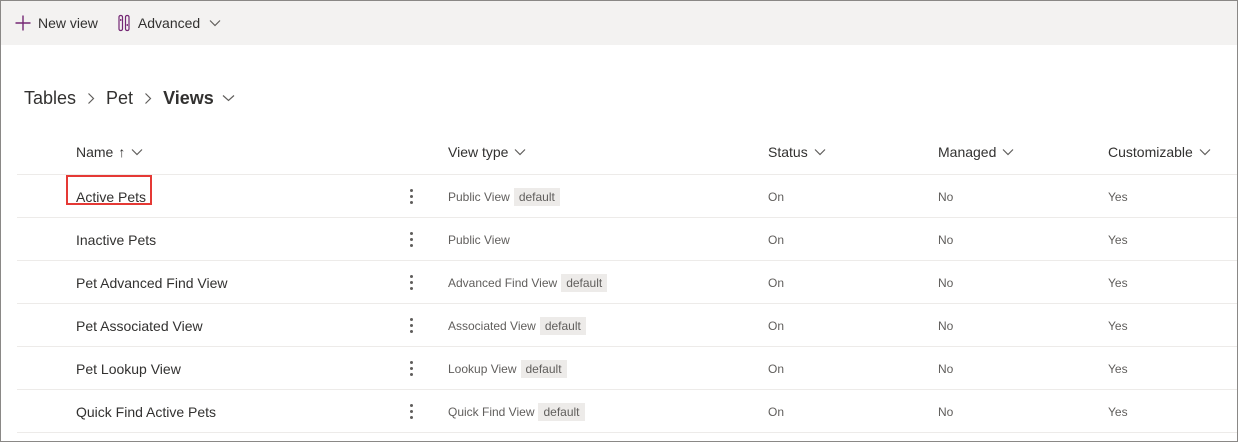 The width and height of the screenshot is (1238, 442). What do you see at coordinates (627, 196) in the screenshot?
I see `table-row: Active Pets Public View default On No Yes` at bounding box center [627, 196].